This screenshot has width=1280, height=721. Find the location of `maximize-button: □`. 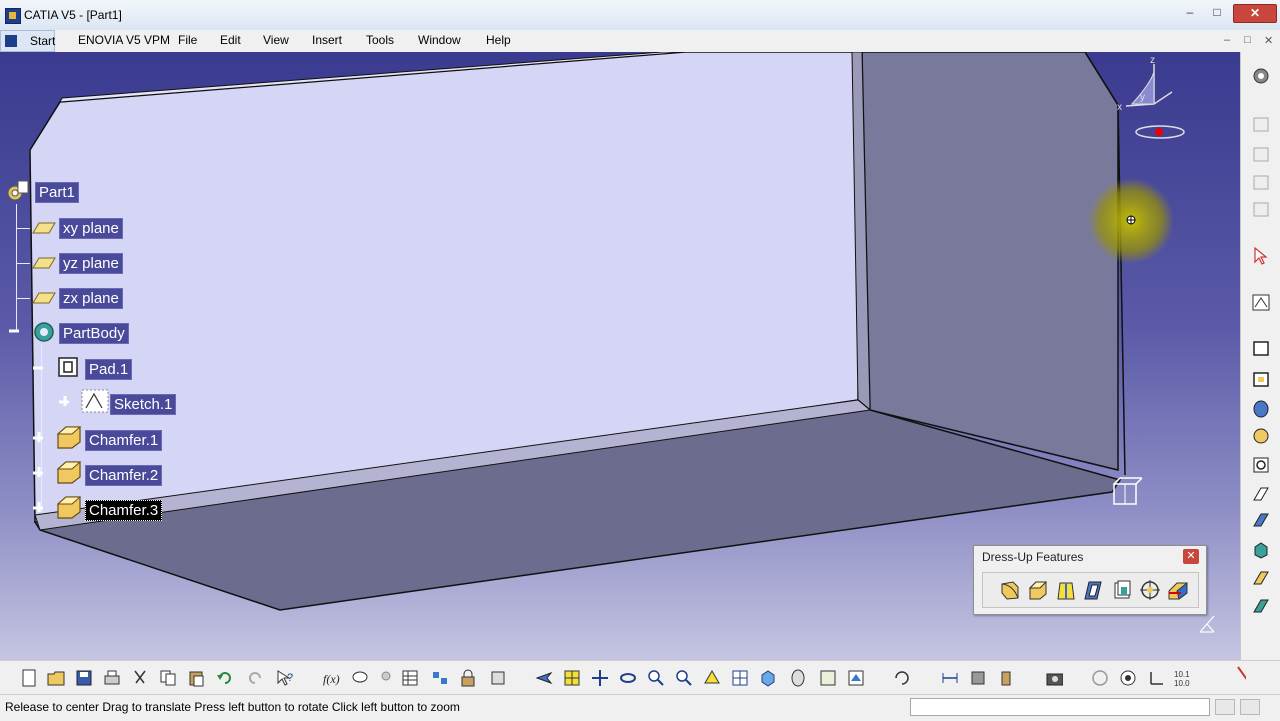

maximize-button: □ is located at coordinates (1217, 12).